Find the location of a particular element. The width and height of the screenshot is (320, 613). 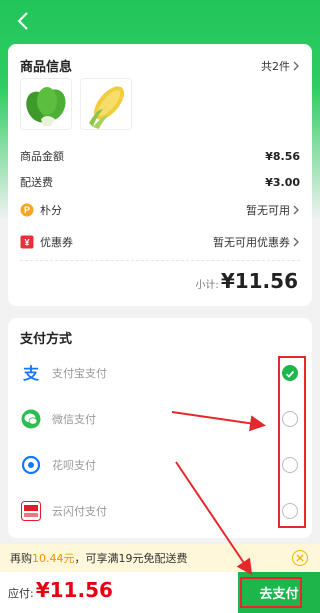

annotation-arrows is located at coordinates (218, 493).